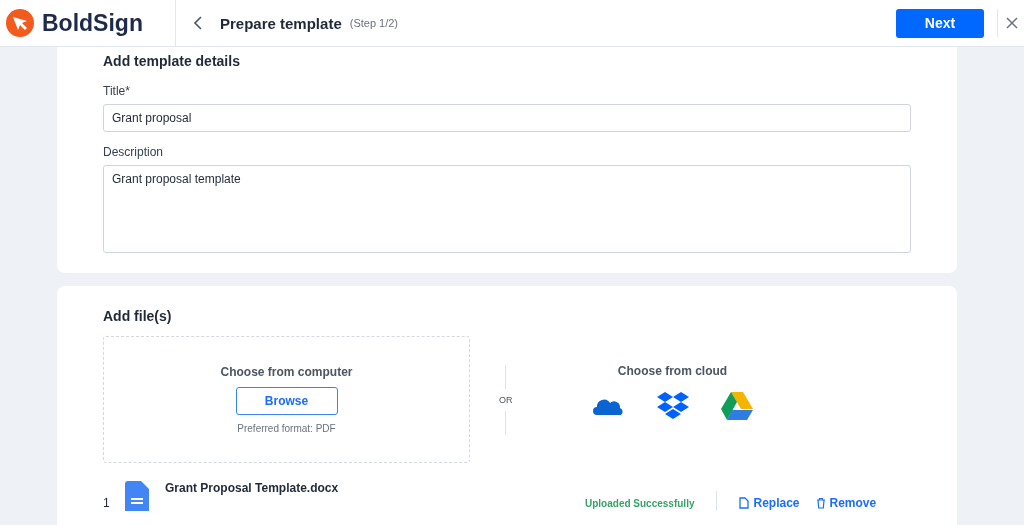 The width and height of the screenshot is (1024, 525). What do you see at coordinates (506, 399) in the screenshot?
I see `or-separator: OR` at bounding box center [506, 399].